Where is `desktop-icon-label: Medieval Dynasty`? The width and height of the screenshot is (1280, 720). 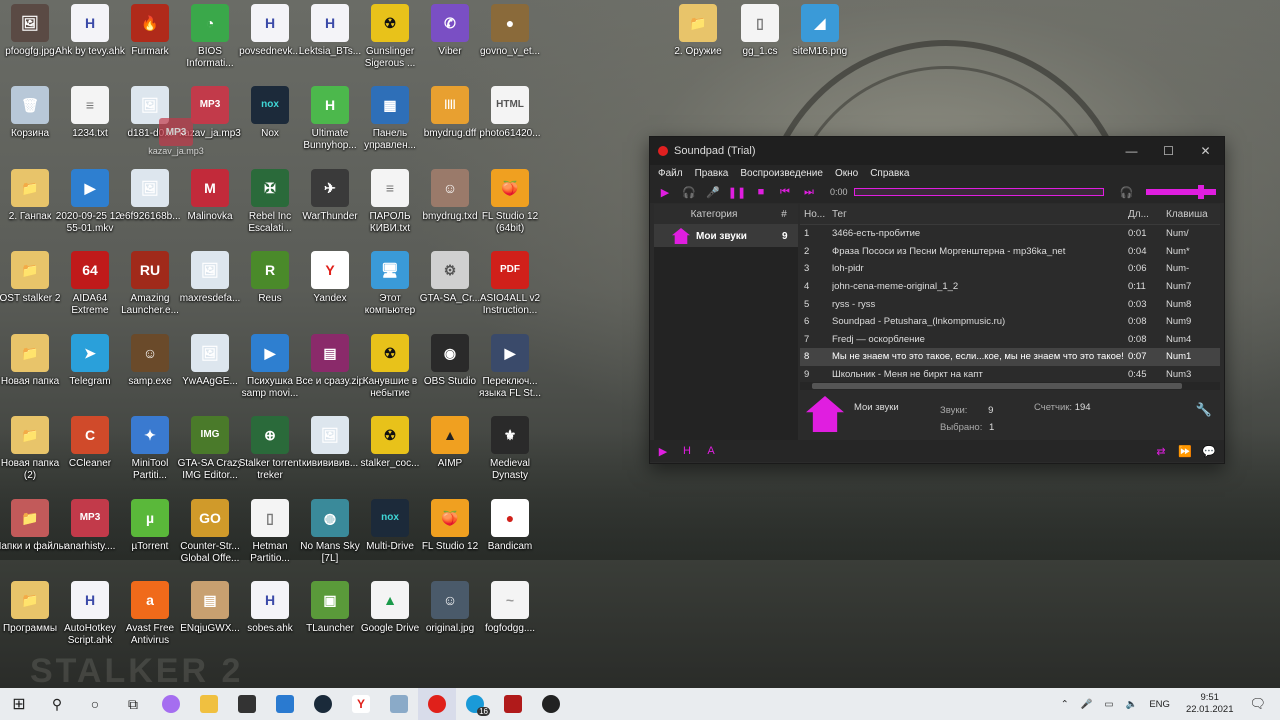
desktop-icon-label: Medieval Dynasty is located at coordinates (510, 469).